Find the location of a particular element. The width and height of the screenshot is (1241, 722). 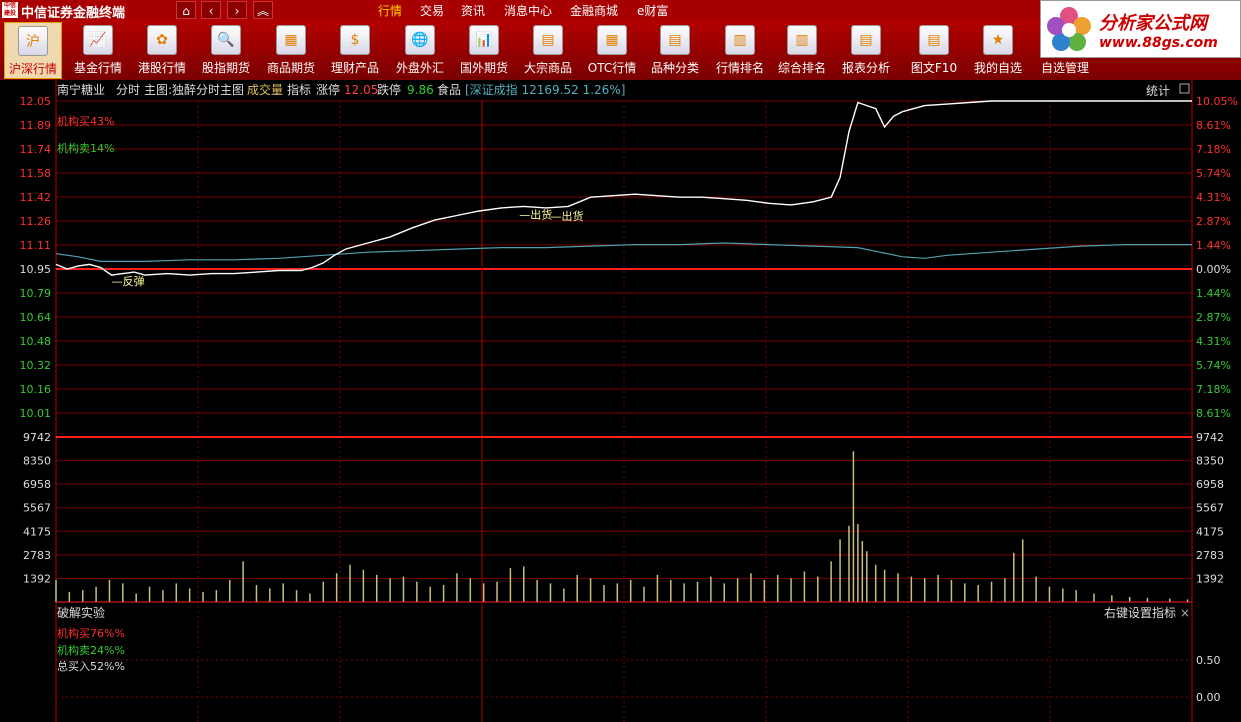

toolbar-label: 行情排名 is located at coordinates (739, 68).